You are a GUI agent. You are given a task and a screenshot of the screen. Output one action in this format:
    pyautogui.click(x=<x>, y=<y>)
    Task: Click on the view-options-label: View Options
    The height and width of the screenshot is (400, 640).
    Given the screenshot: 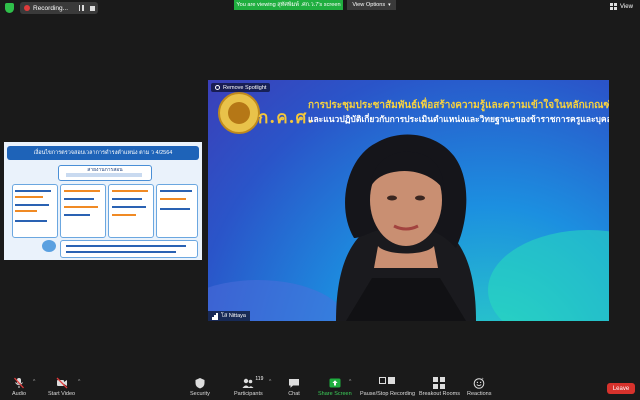 What is the action you would take?
    pyautogui.click(x=369, y=5)
    